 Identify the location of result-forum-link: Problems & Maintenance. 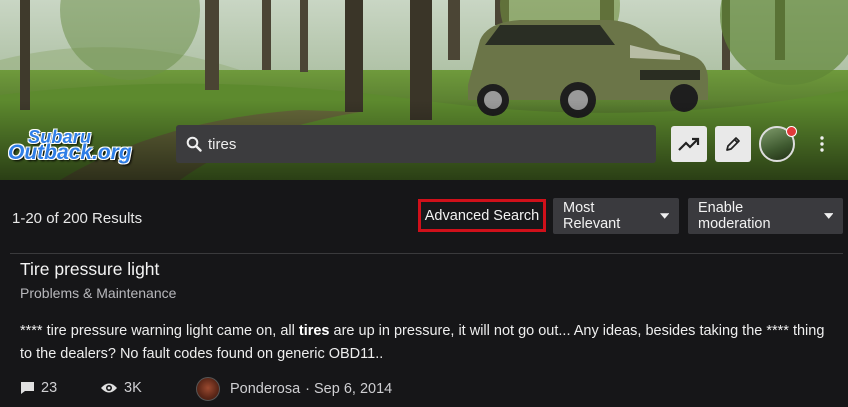
(98, 293).